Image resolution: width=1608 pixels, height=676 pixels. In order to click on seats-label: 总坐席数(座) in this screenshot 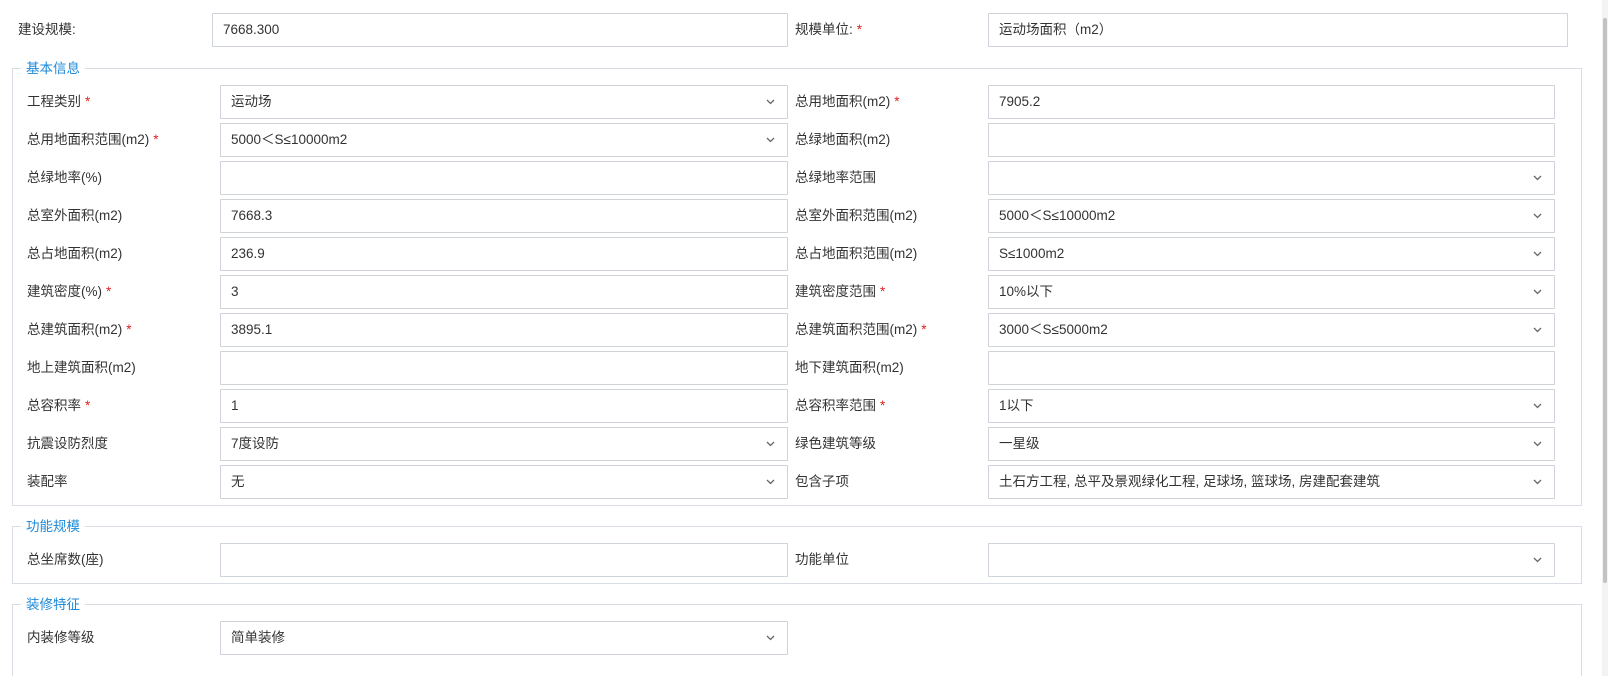, I will do `click(65, 559)`.